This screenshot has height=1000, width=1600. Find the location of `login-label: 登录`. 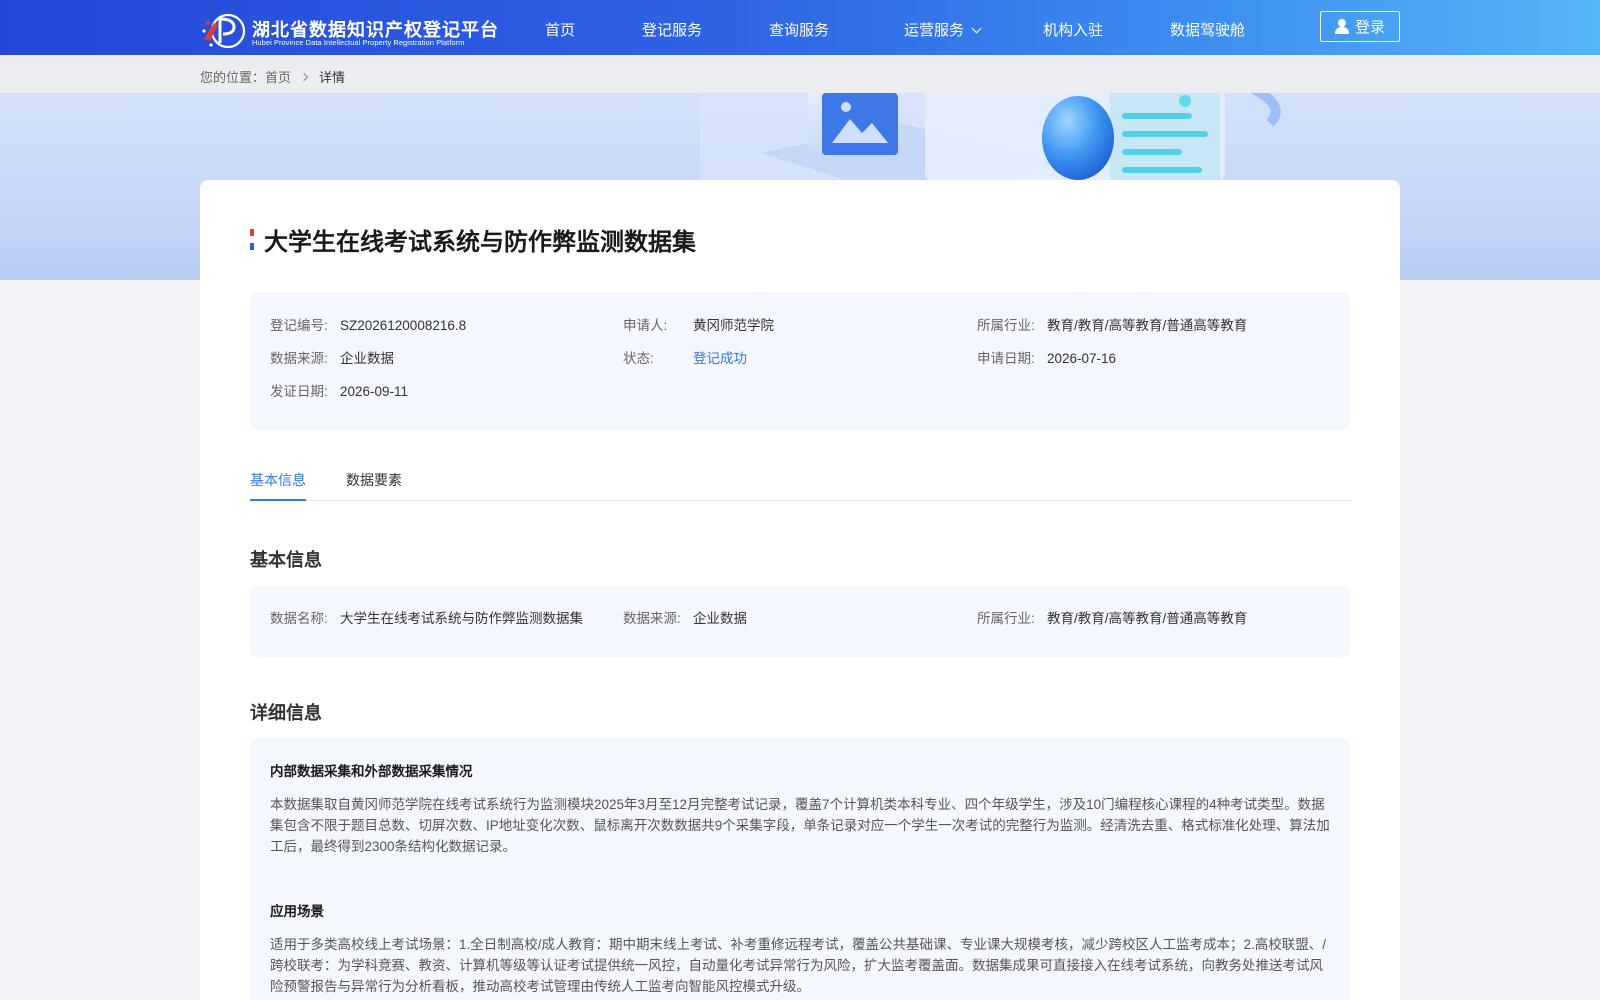

login-label: 登录 is located at coordinates (1369, 27).